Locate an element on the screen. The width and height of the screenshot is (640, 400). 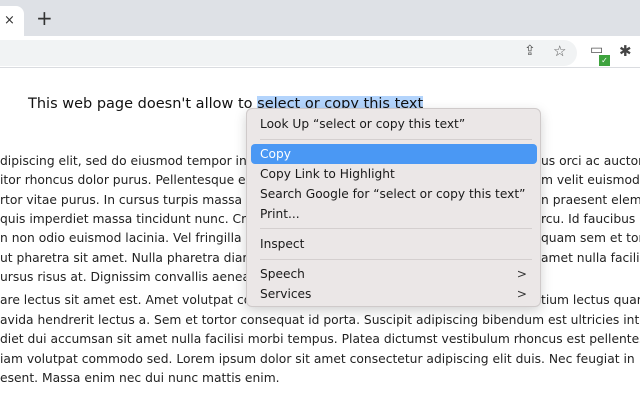
menu-item-inspect: Inspect is located at coordinates (394, 244).